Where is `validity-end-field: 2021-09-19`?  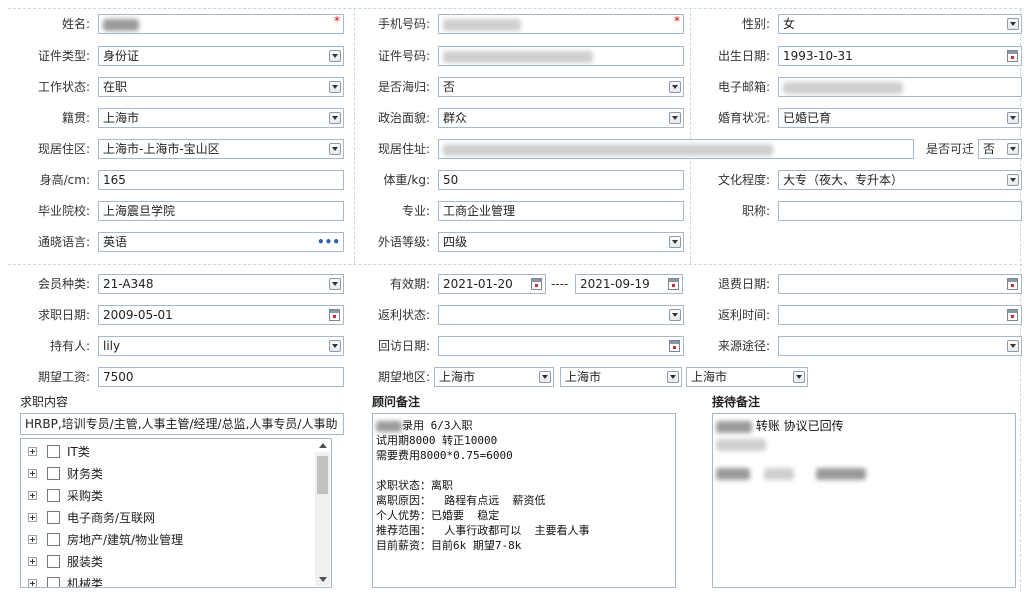
validity-end-field: 2021-09-19 is located at coordinates (629, 284).